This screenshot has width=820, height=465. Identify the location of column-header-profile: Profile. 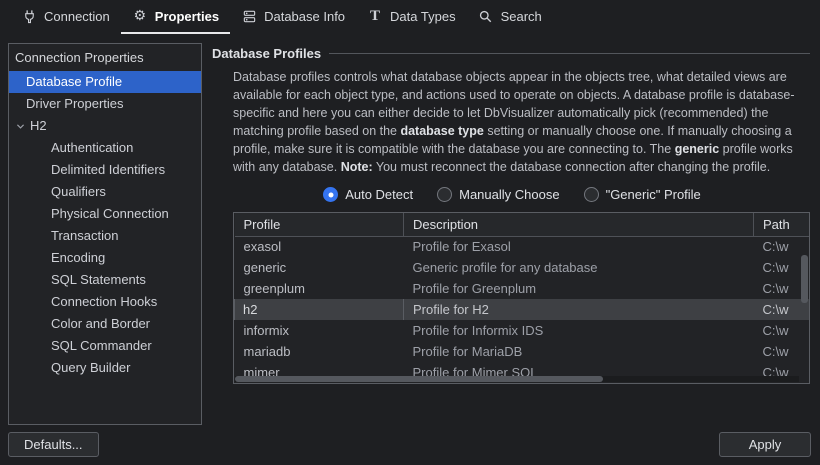
(319, 225).